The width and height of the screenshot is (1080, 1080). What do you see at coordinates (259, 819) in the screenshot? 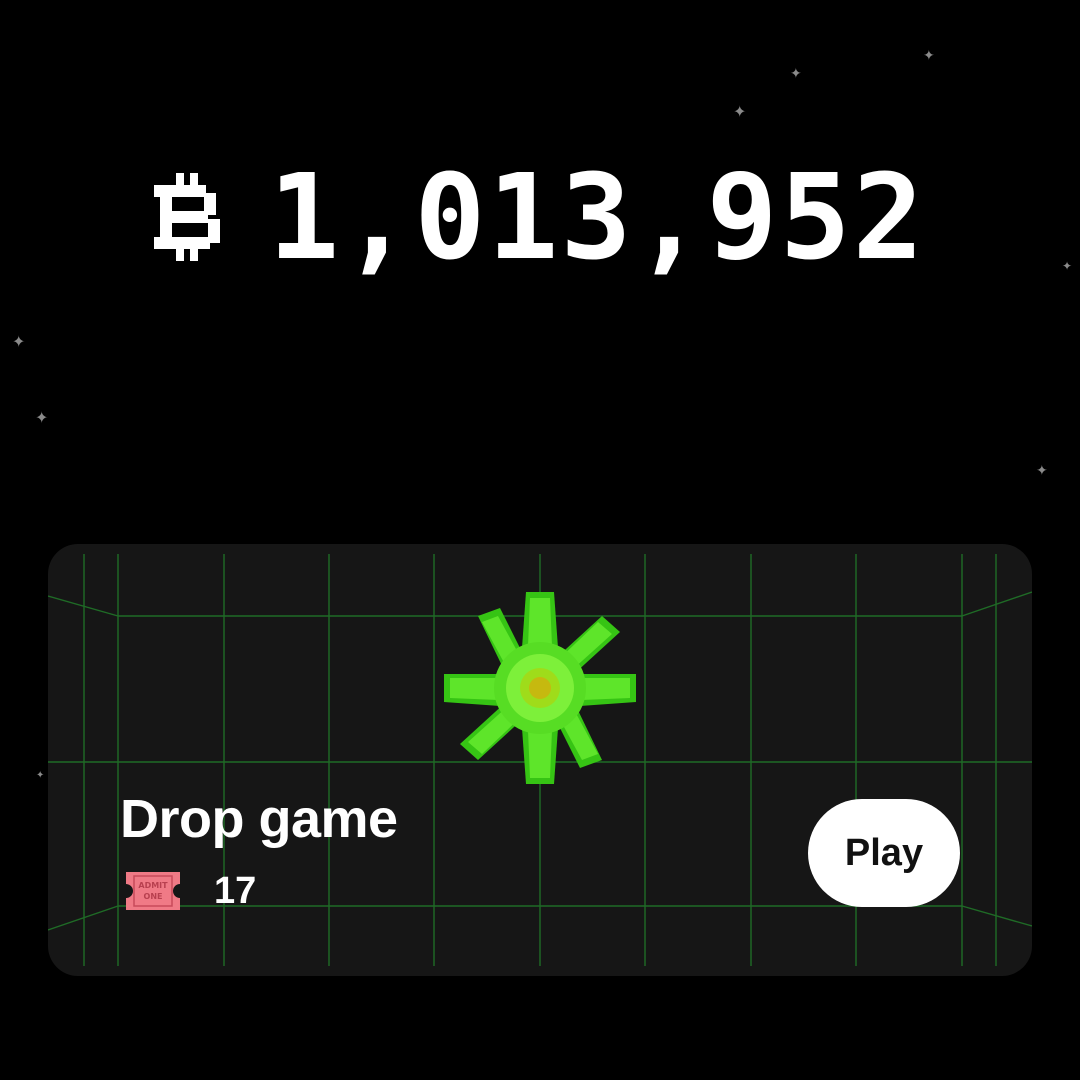
I see `game-title: Drop game` at bounding box center [259, 819].